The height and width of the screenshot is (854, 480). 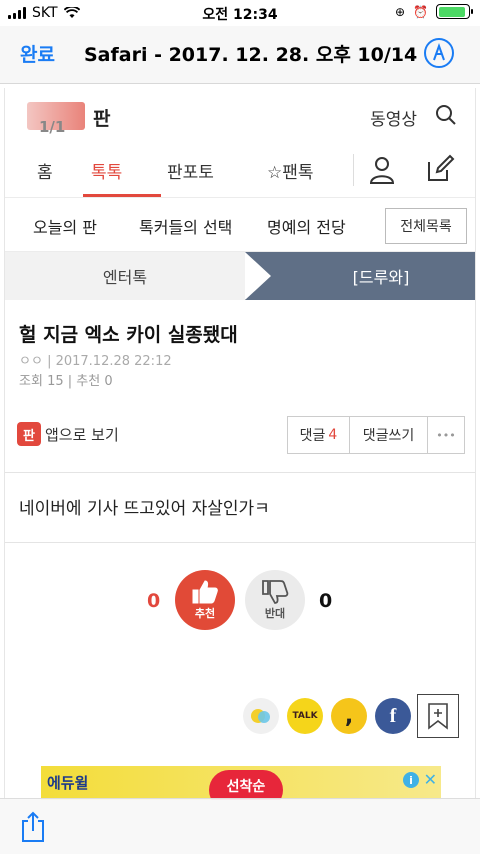 I want to click on ad-brand: 에듀윌, so click(x=68, y=783).